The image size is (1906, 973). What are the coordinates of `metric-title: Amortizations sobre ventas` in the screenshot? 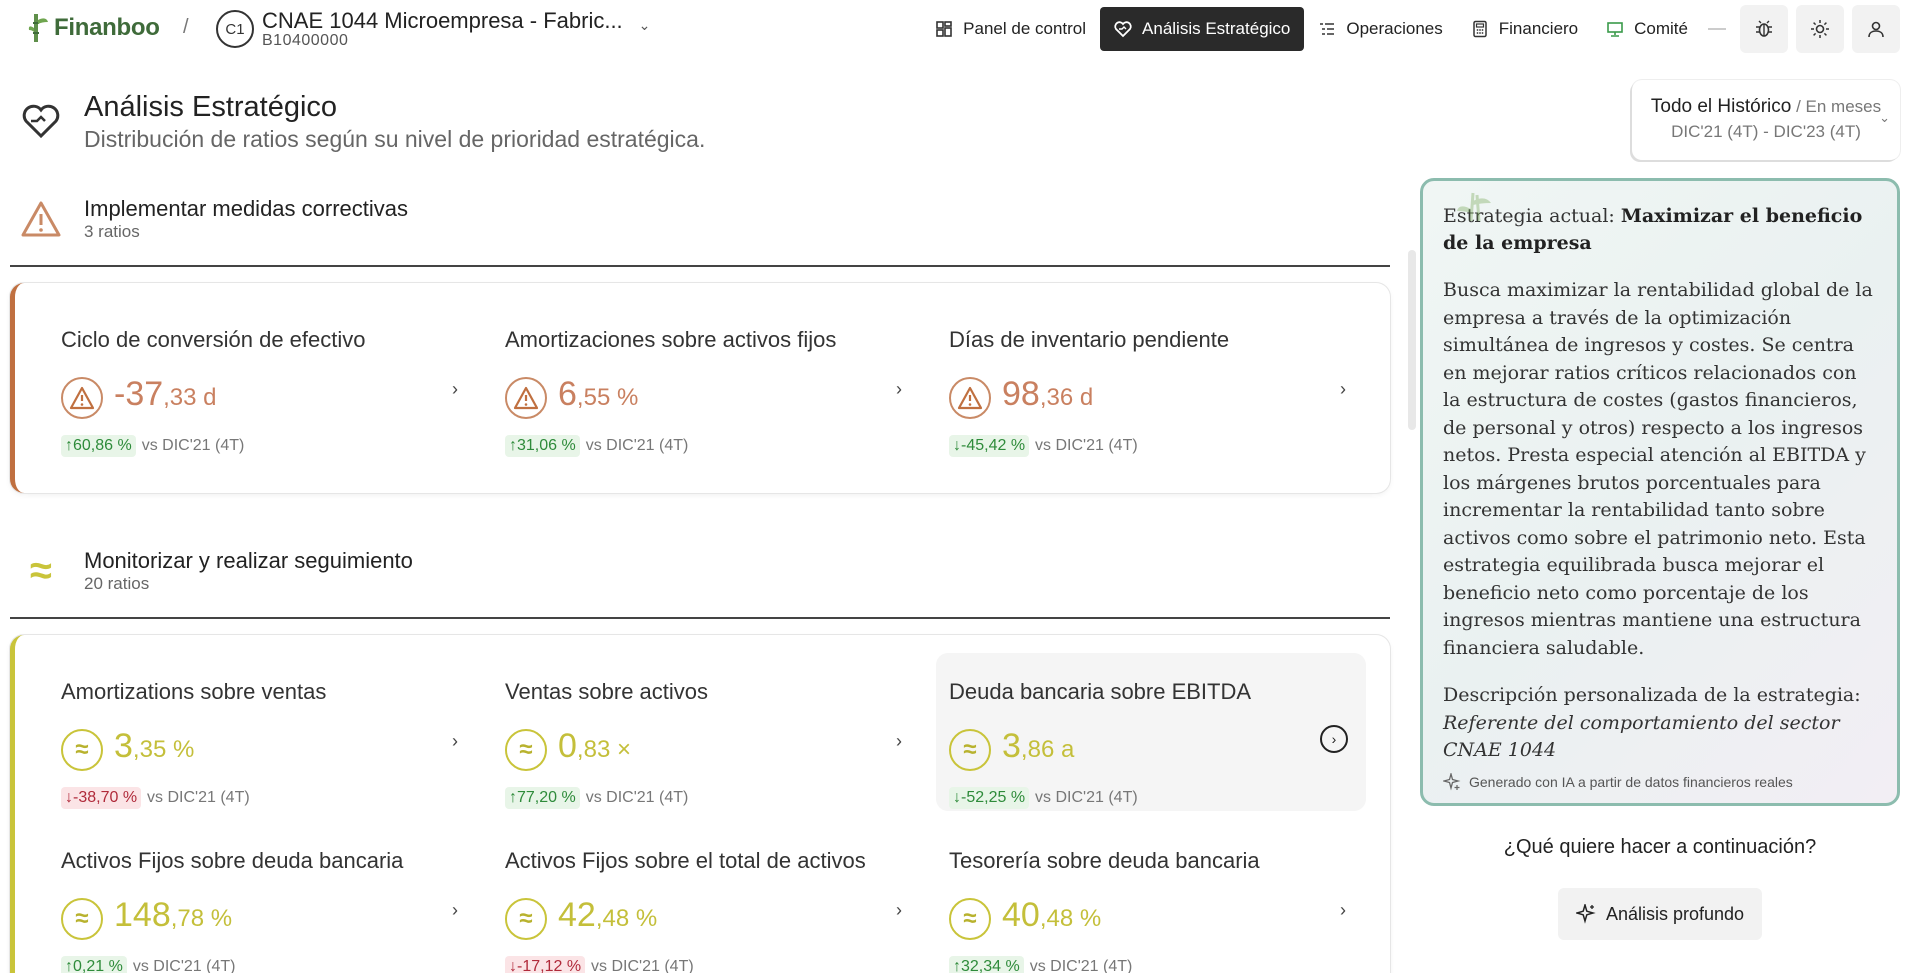 It's located at (194, 691).